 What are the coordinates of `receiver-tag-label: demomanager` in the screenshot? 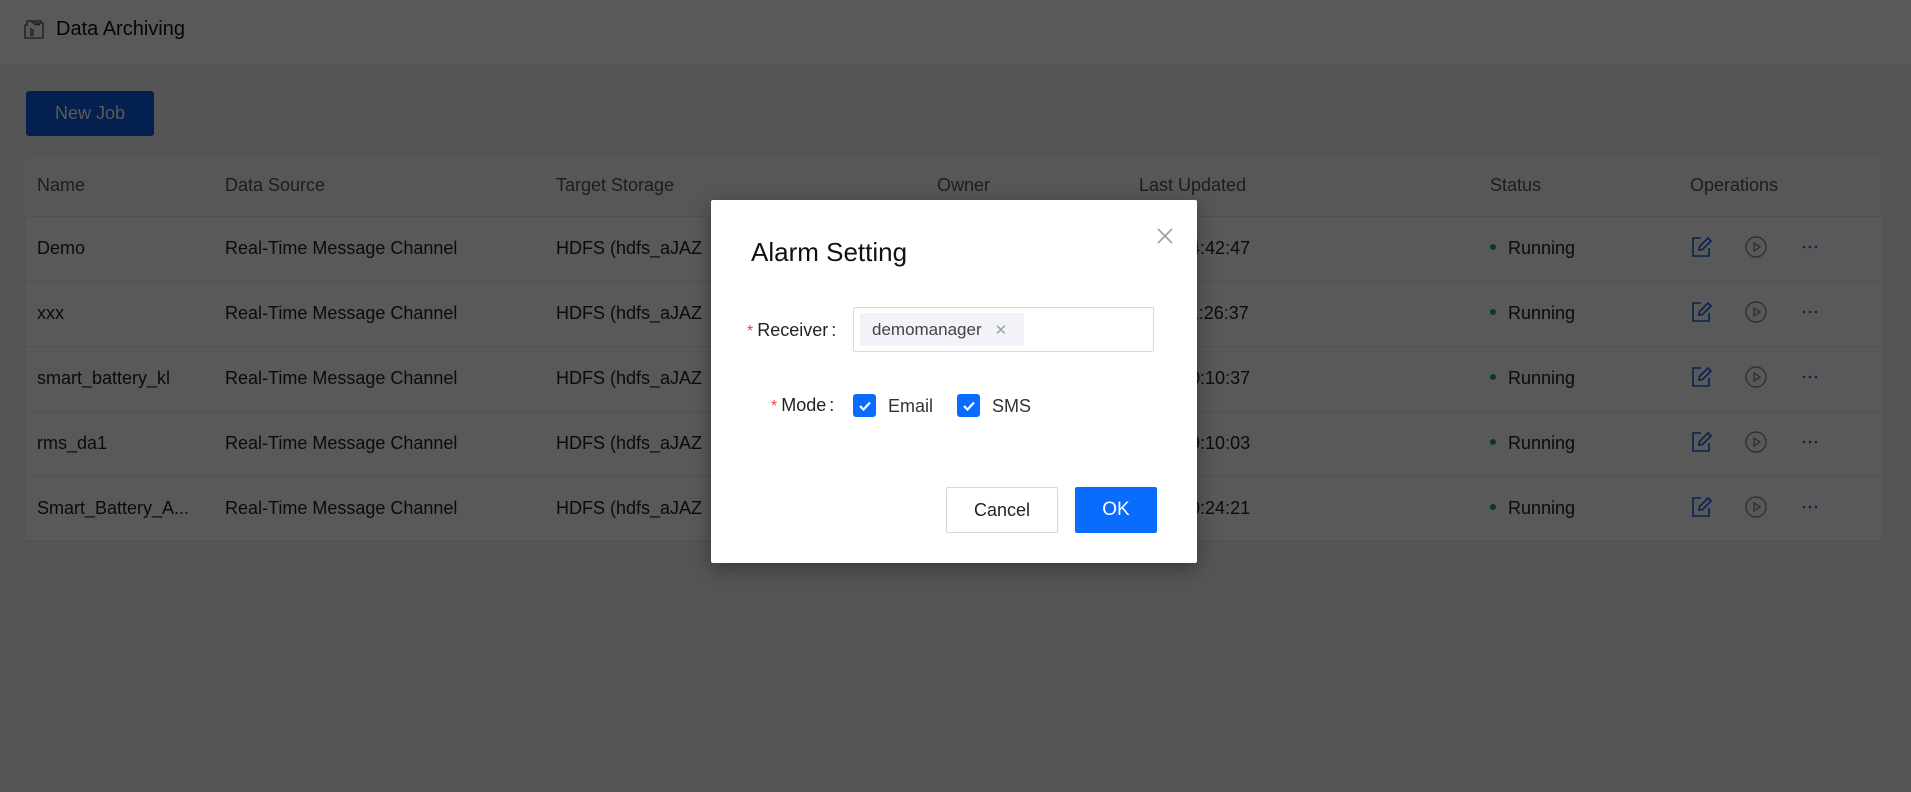 It's located at (927, 329).